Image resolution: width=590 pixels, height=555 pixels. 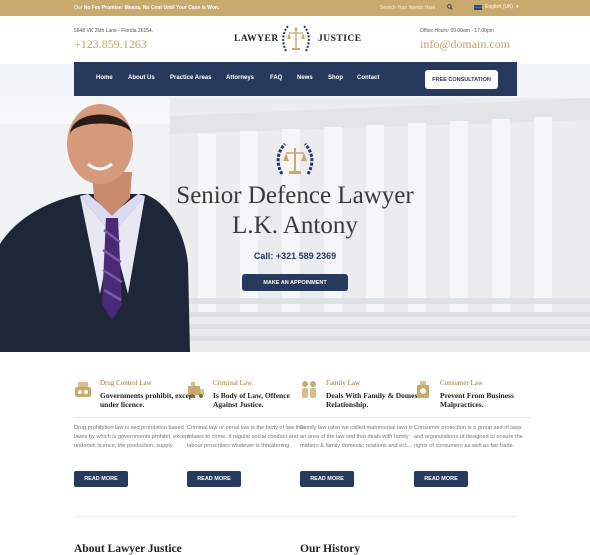 What do you see at coordinates (478, 7) in the screenshot?
I see `uk-flag-icon` at bounding box center [478, 7].